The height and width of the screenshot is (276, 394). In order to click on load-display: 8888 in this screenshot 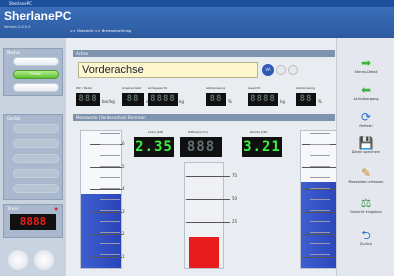, I will do `click(163, 99)`.